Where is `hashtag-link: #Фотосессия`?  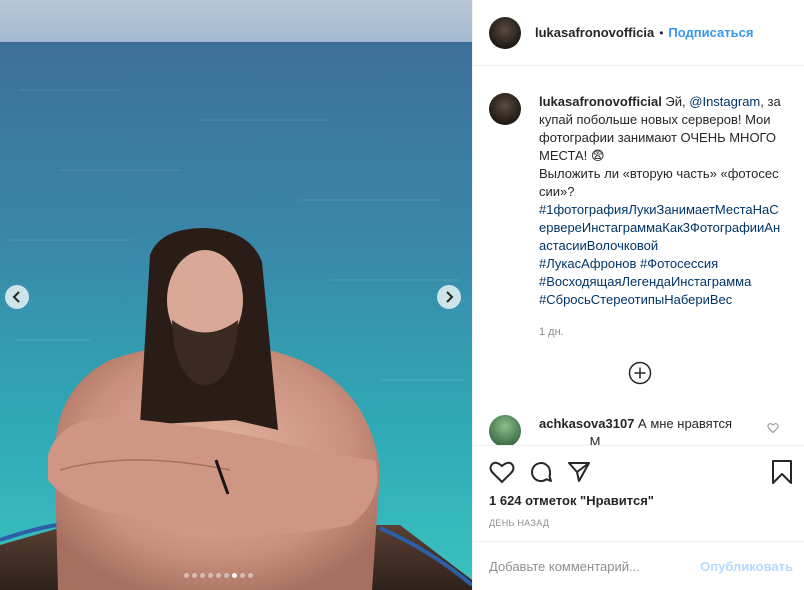 hashtag-link: #Фотосессия is located at coordinates (679, 263).